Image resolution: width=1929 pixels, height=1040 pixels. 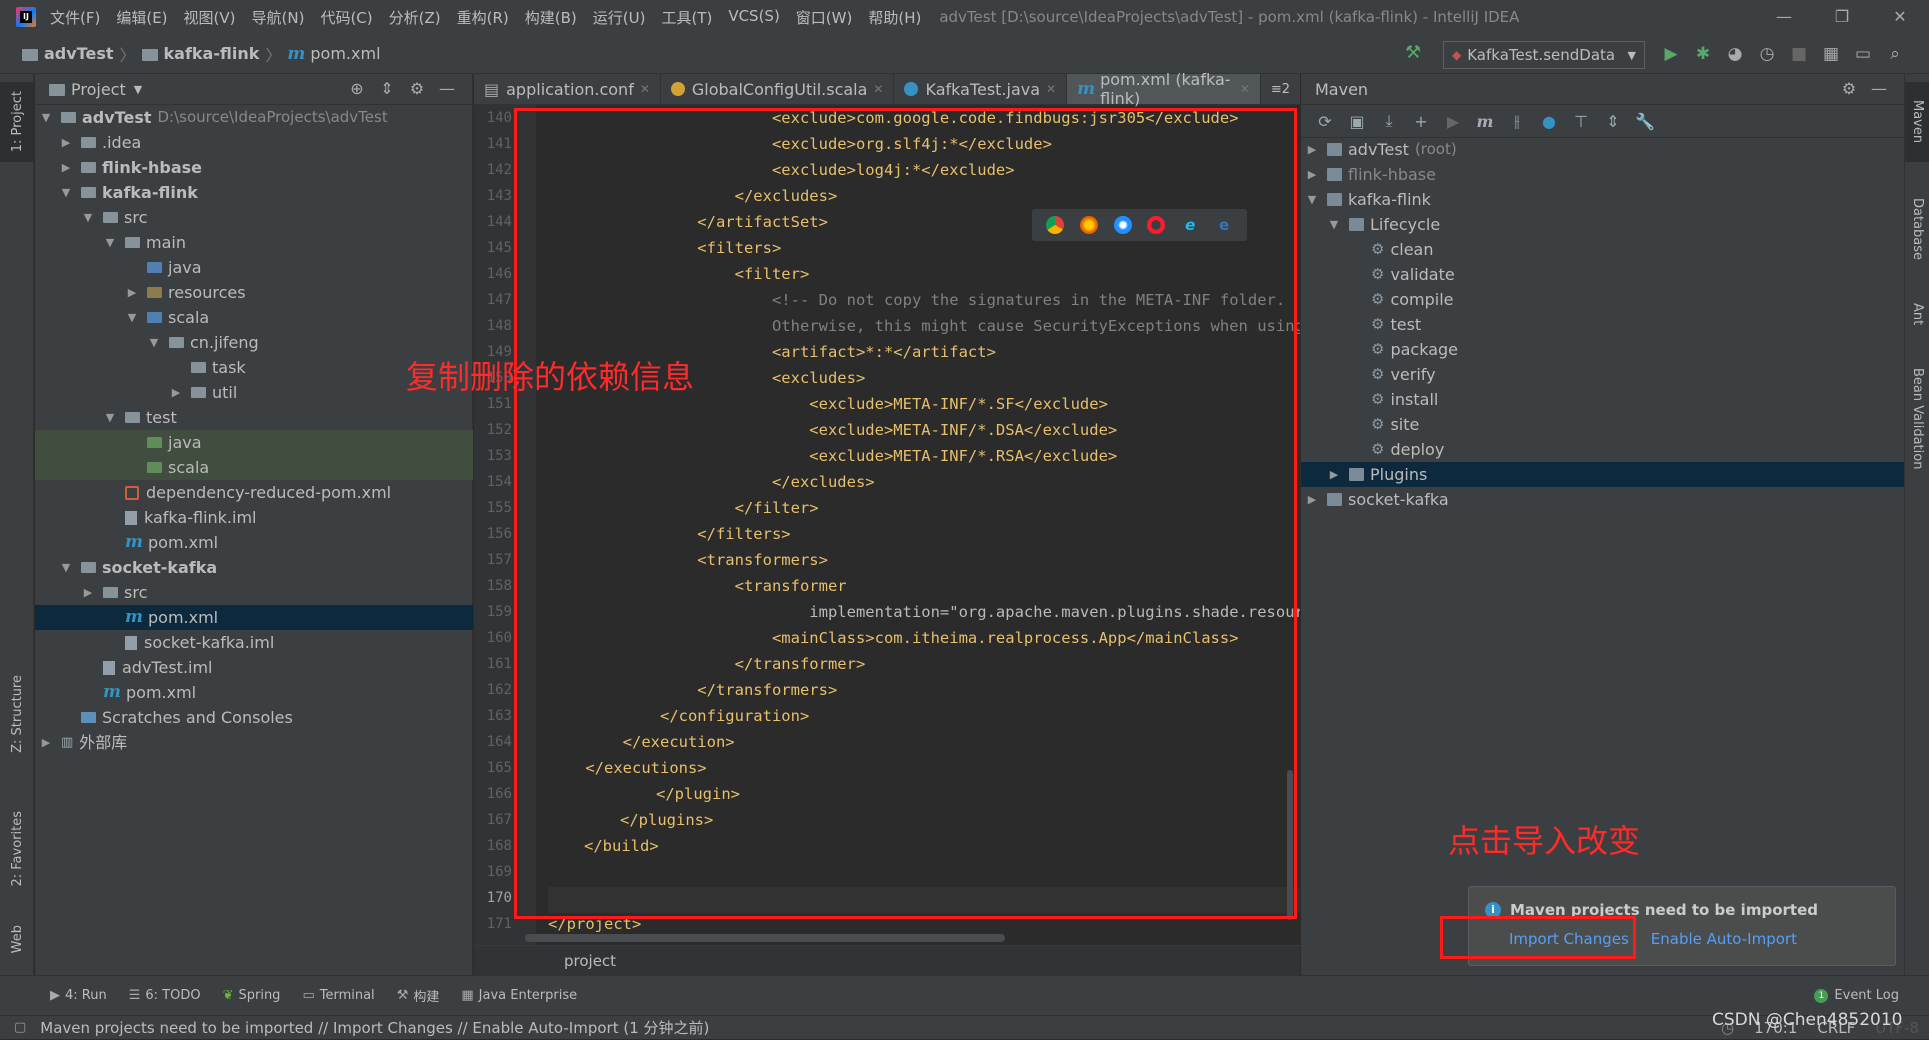 What do you see at coordinates (252, 995) in the screenshot?
I see `tool-spring: ❦ Spring` at bounding box center [252, 995].